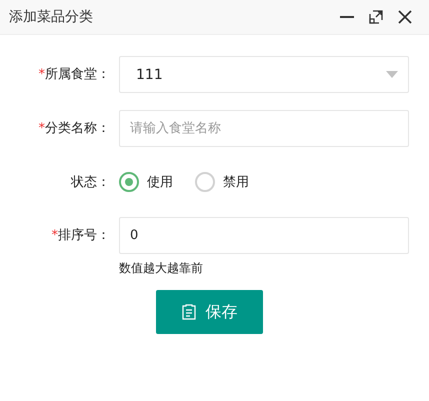  Describe the element at coordinates (77, 74) in the screenshot. I see `field-label: 所属食堂：` at that location.